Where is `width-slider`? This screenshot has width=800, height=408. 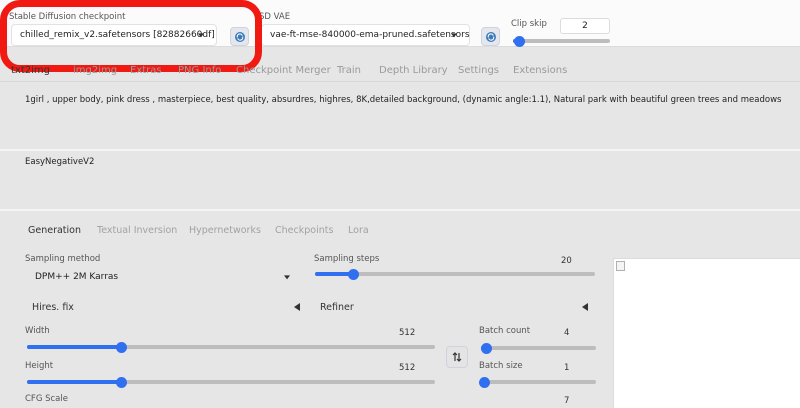
width-slider is located at coordinates (231, 347).